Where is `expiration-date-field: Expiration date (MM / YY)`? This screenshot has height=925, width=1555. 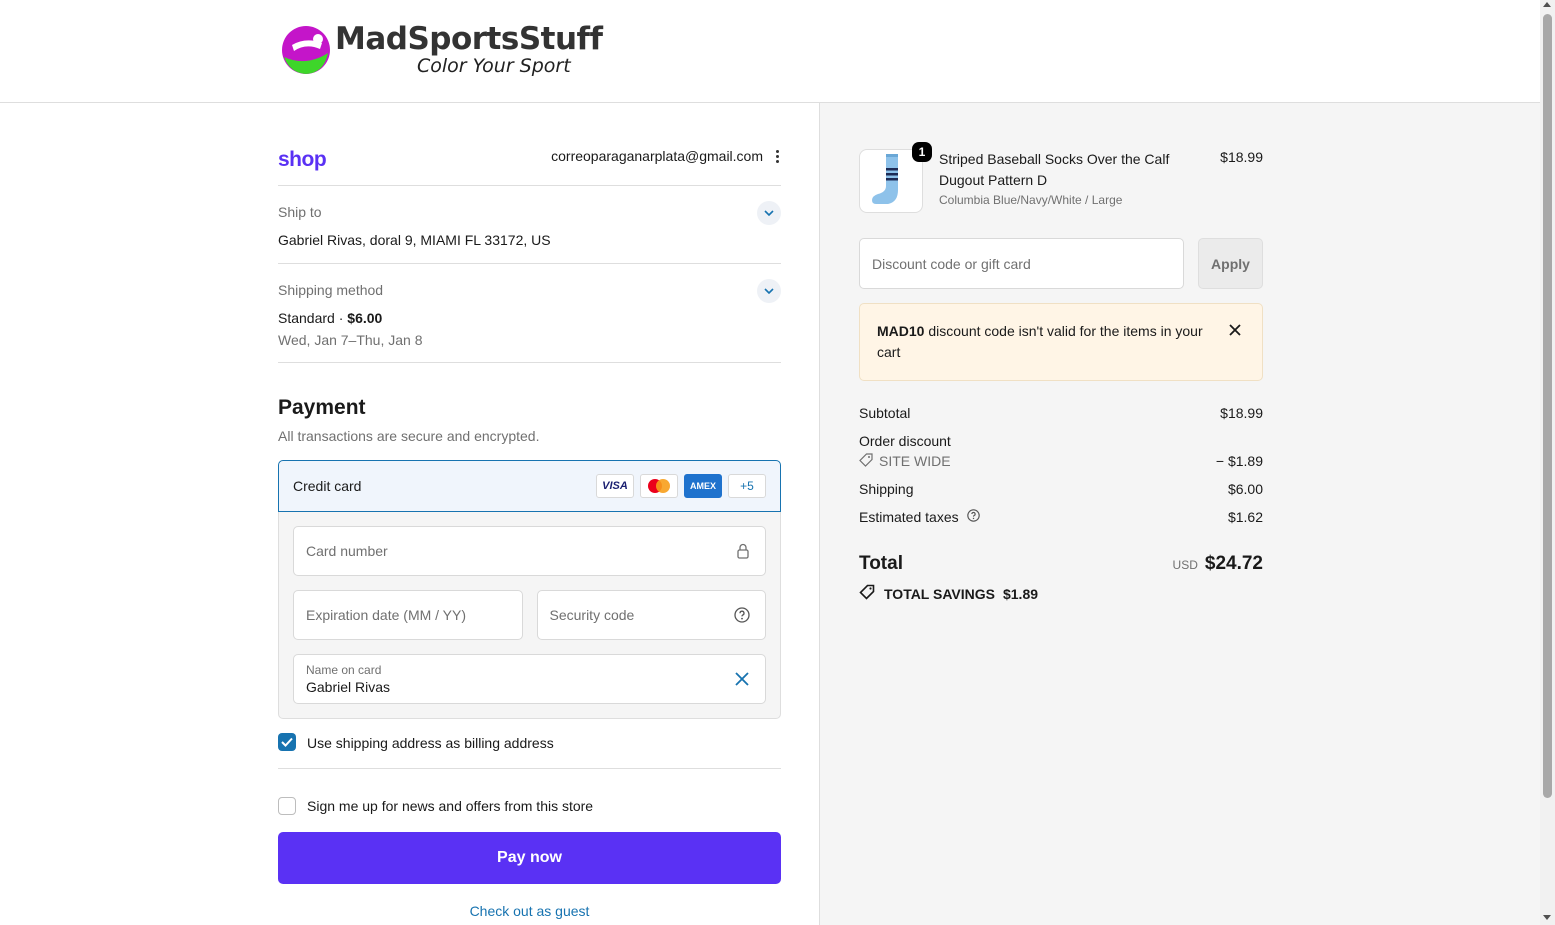
expiration-date-field: Expiration date (MM / YY) is located at coordinates (408, 615).